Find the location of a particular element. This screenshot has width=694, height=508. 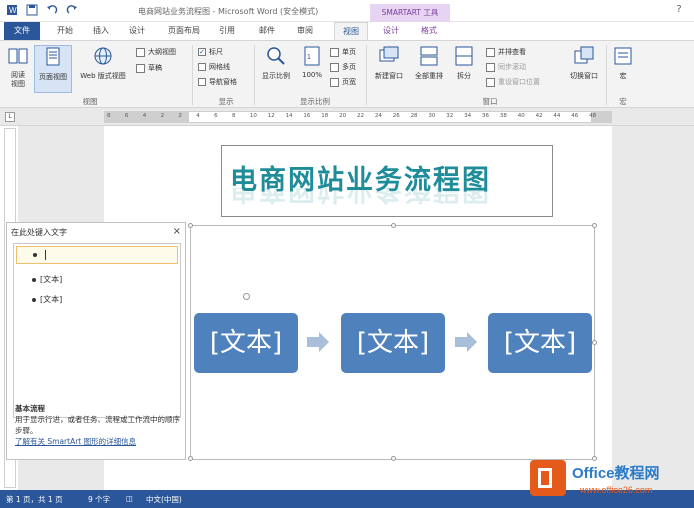

tab-view: 视图 is located at coordinates (351, 31).